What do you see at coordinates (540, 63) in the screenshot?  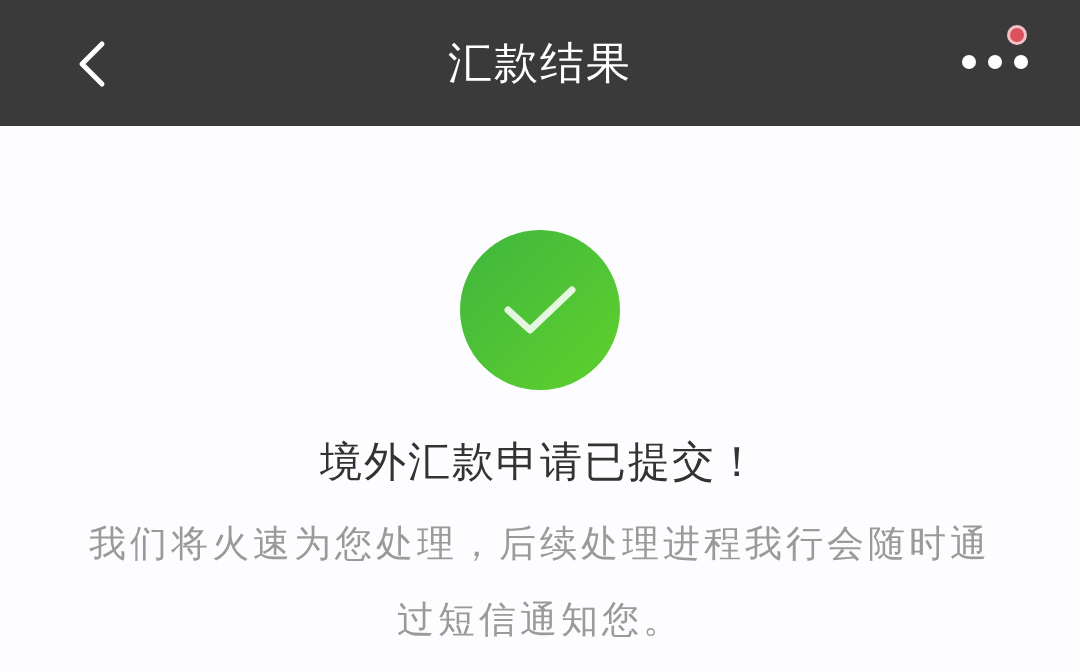 I see `page-title: 汇款结果` at bounding box center [540, 63].